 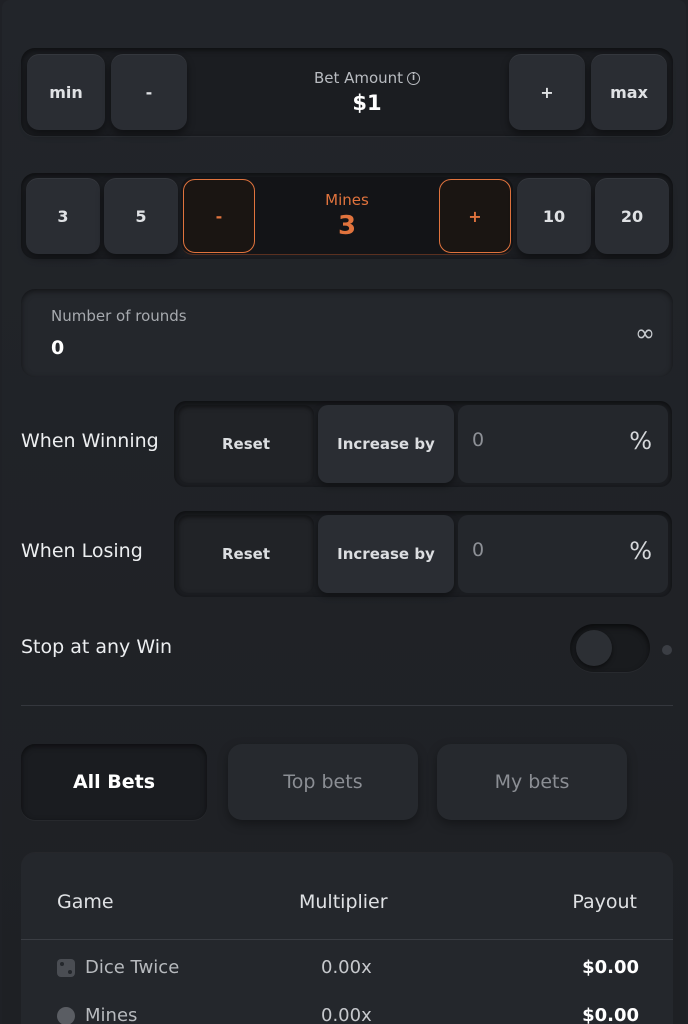 I want to click on header-multiplier: Multiplier, so click(x=343, y=902).